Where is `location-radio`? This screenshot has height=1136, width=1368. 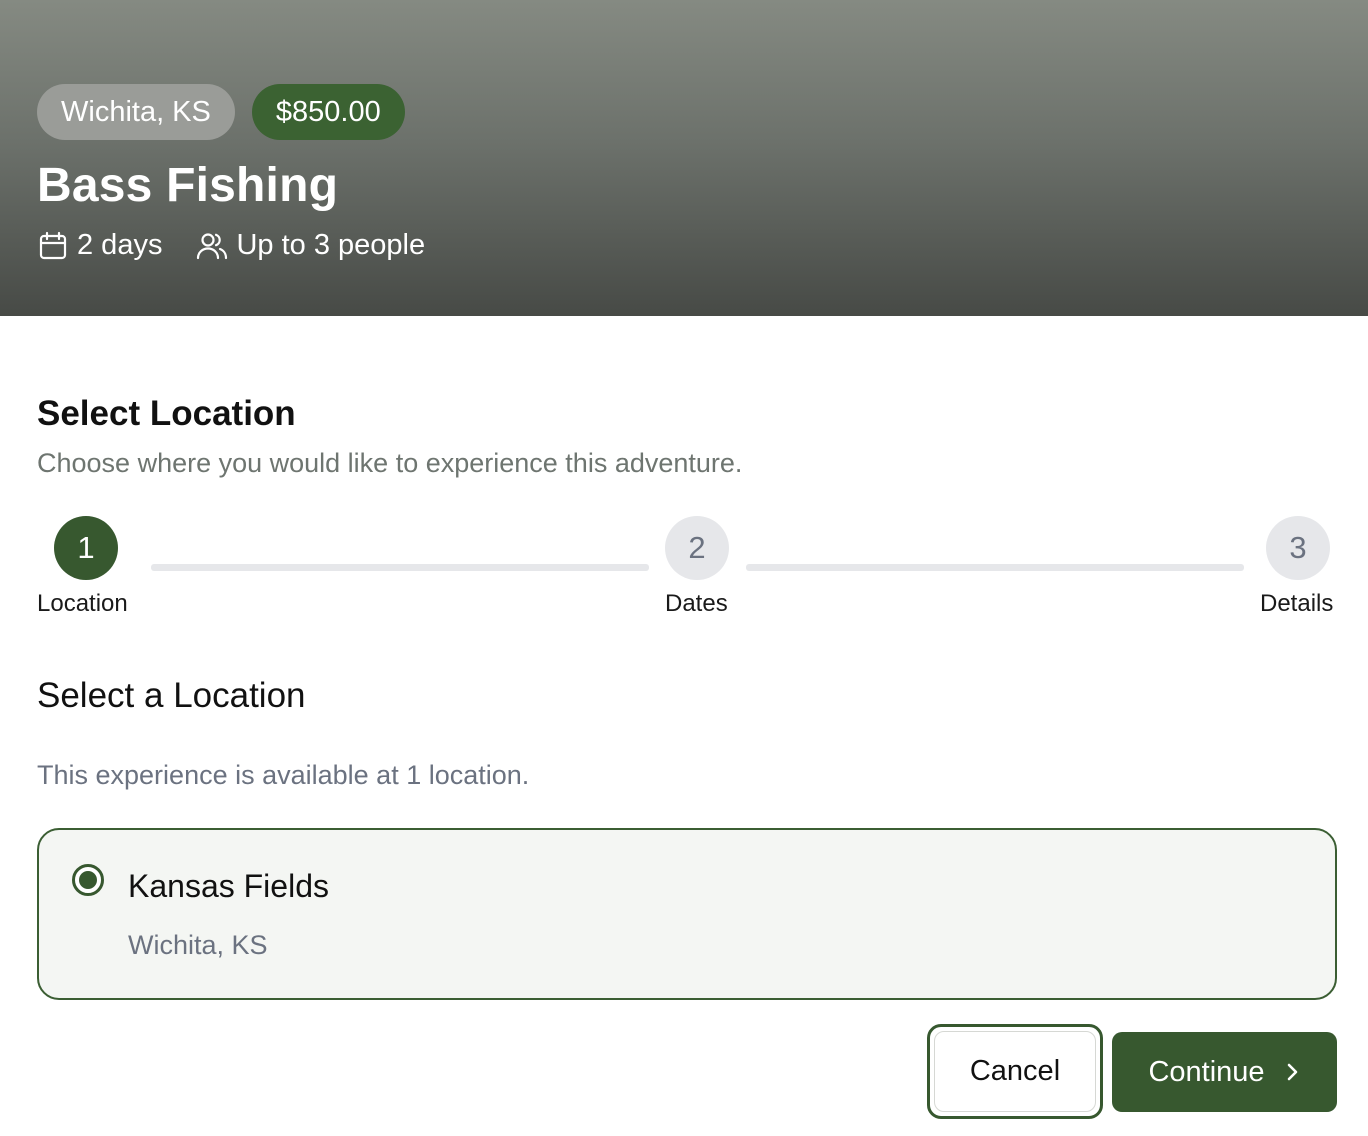
location-radio is located at coordinates (88, 880).